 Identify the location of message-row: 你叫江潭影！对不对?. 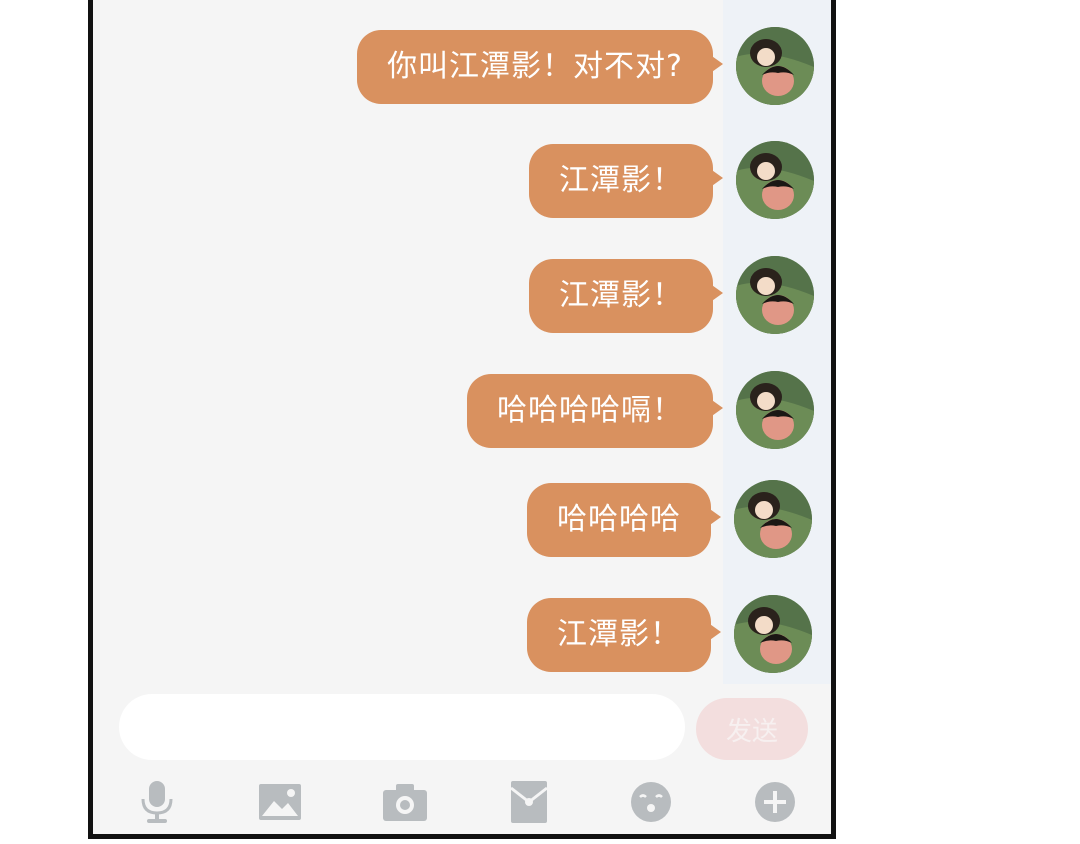
(462, 68).